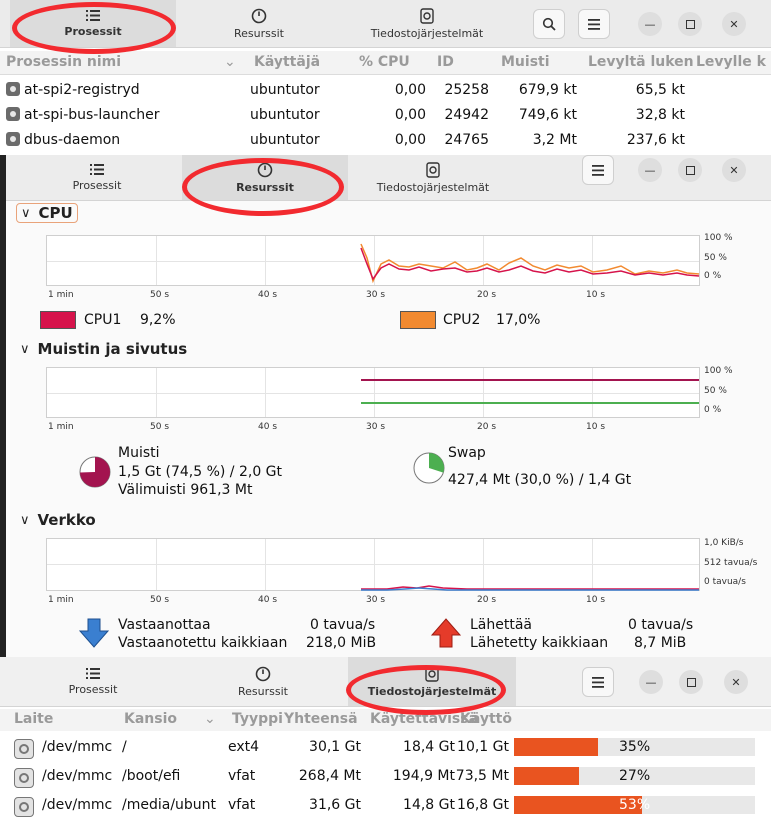 This screenshot has height=821, width=771. I want to click on column-header-memory: Muisti, so click(525, 62).